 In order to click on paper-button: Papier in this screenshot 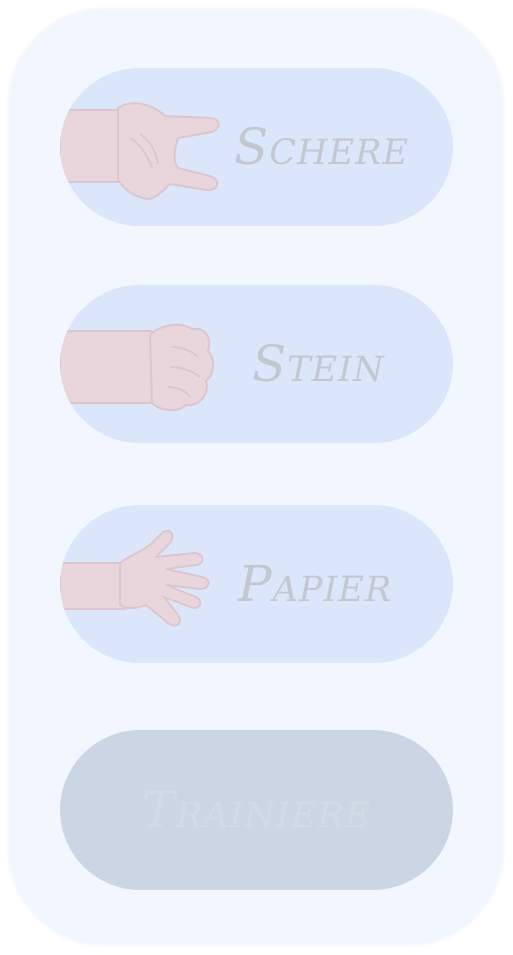, I will do `click(256, 584)`.